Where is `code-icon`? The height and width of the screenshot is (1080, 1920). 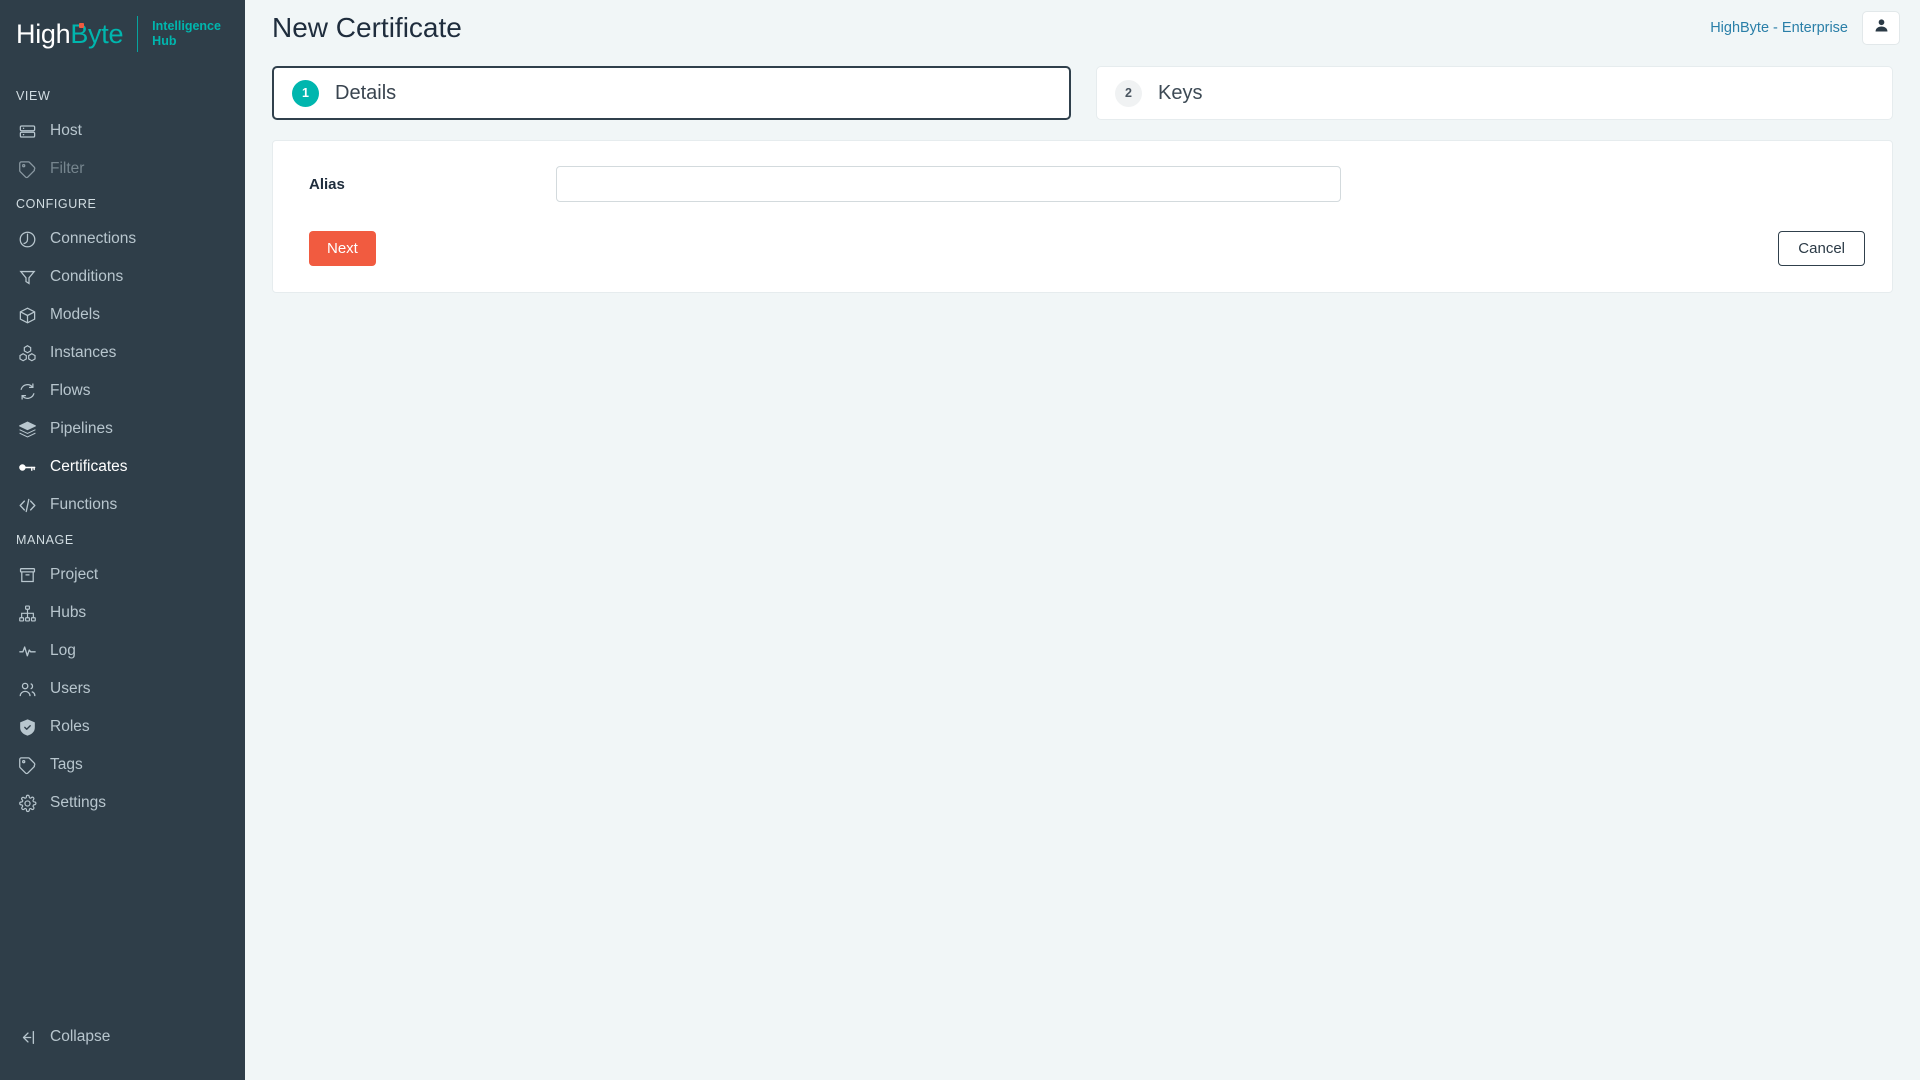
code-icon is located at coordinates (27, 505).